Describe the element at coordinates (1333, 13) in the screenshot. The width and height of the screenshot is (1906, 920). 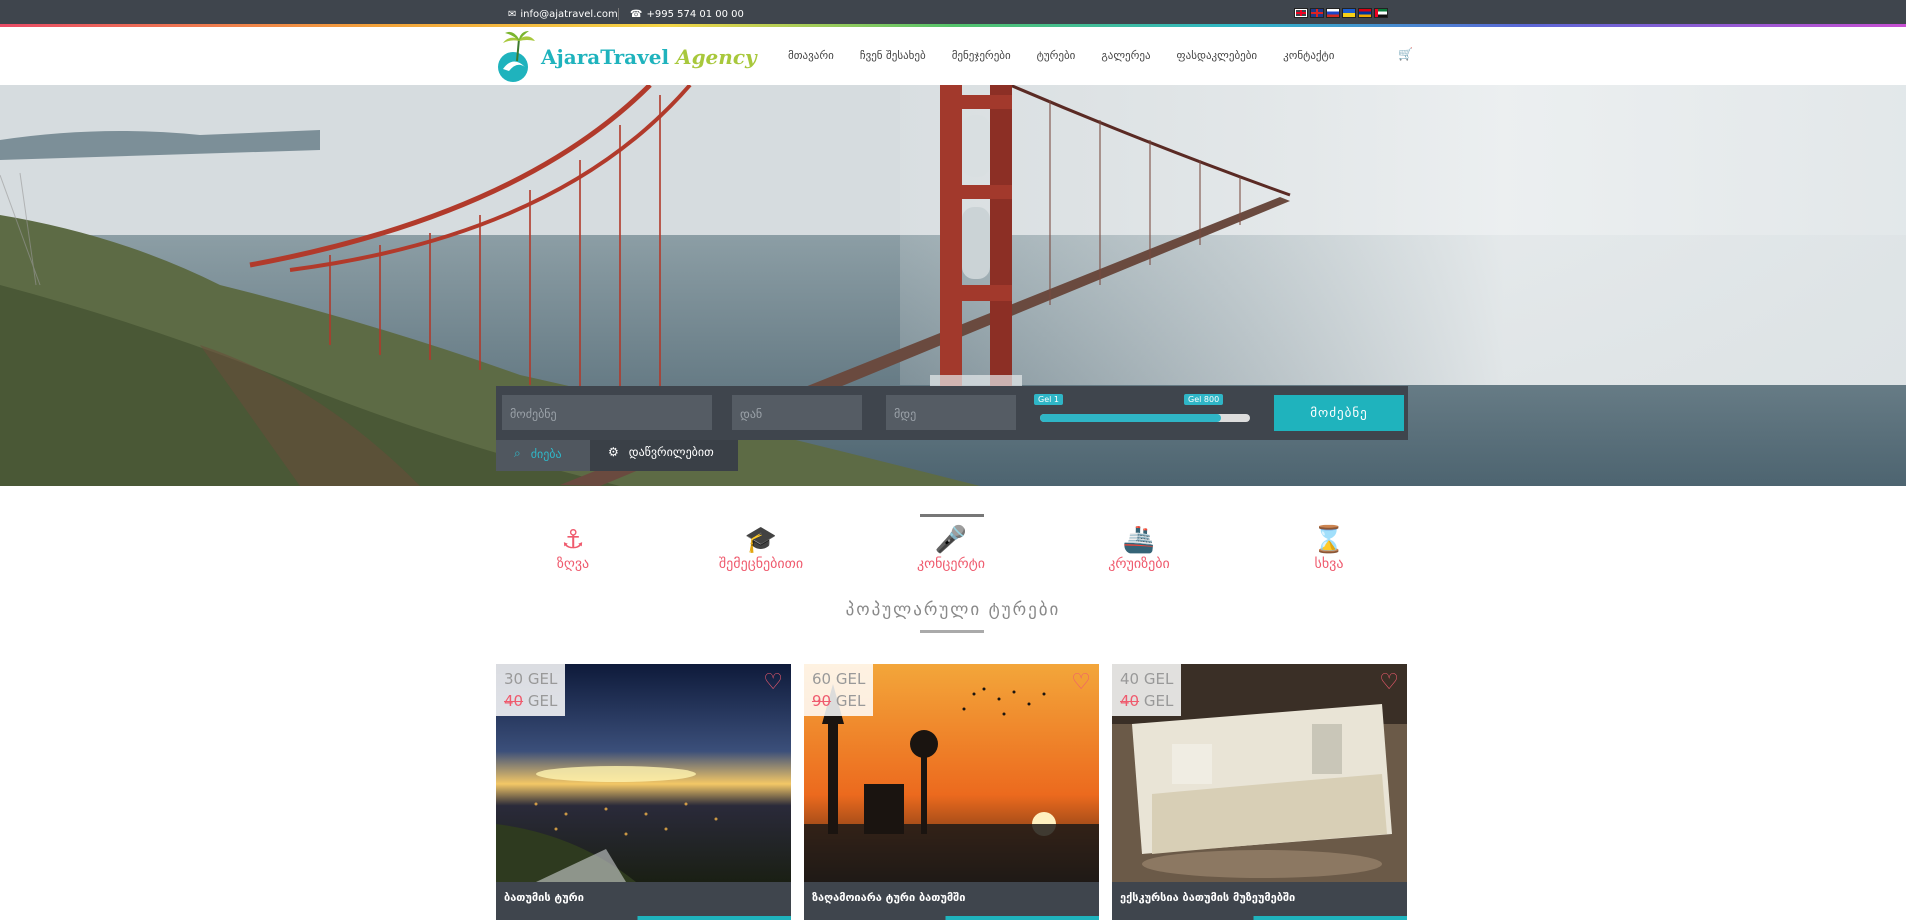
I see `flag-russia-icon` at that location.